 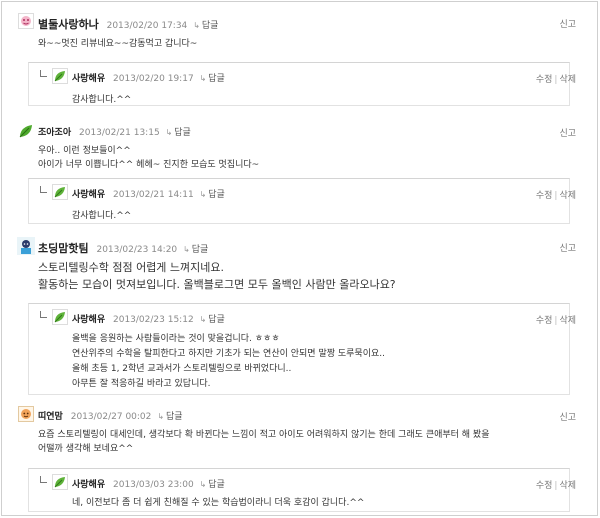 What do you see at coordinates (119, 133) in the screenshot?
I see `comment-date: 2013/02/21 13:15` at bounding box center [119, 133].